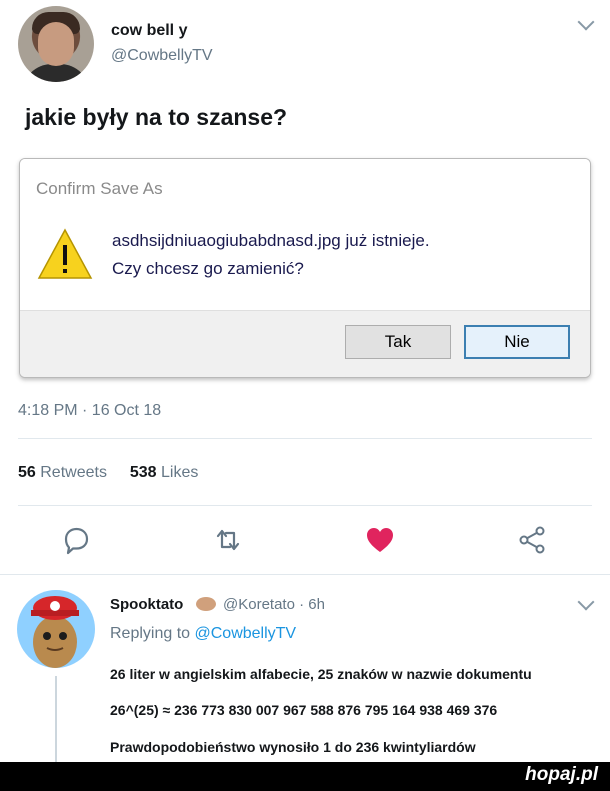  What do you see at coordinates (274, 604) in the screenshot?
I see `reply-author-handle: @Koretato · 6h` at bounding box center [274, 604].